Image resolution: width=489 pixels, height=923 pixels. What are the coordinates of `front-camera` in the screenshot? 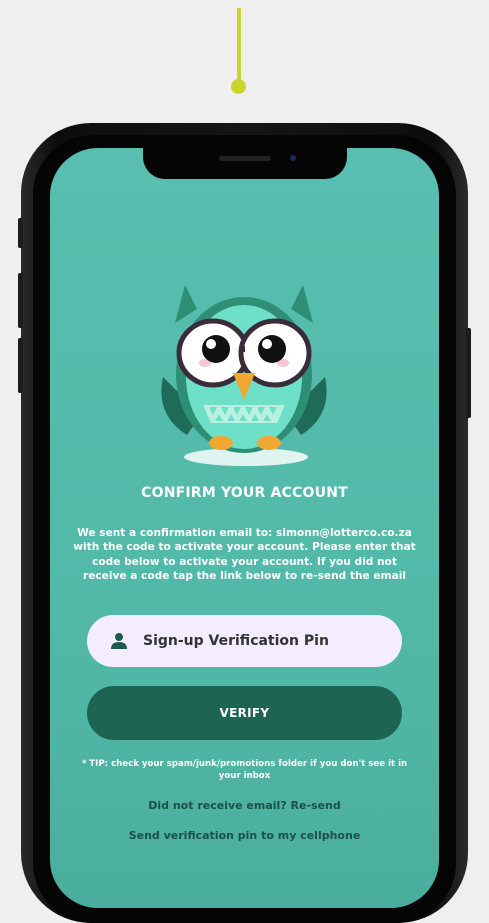 It's located at (293, 158).